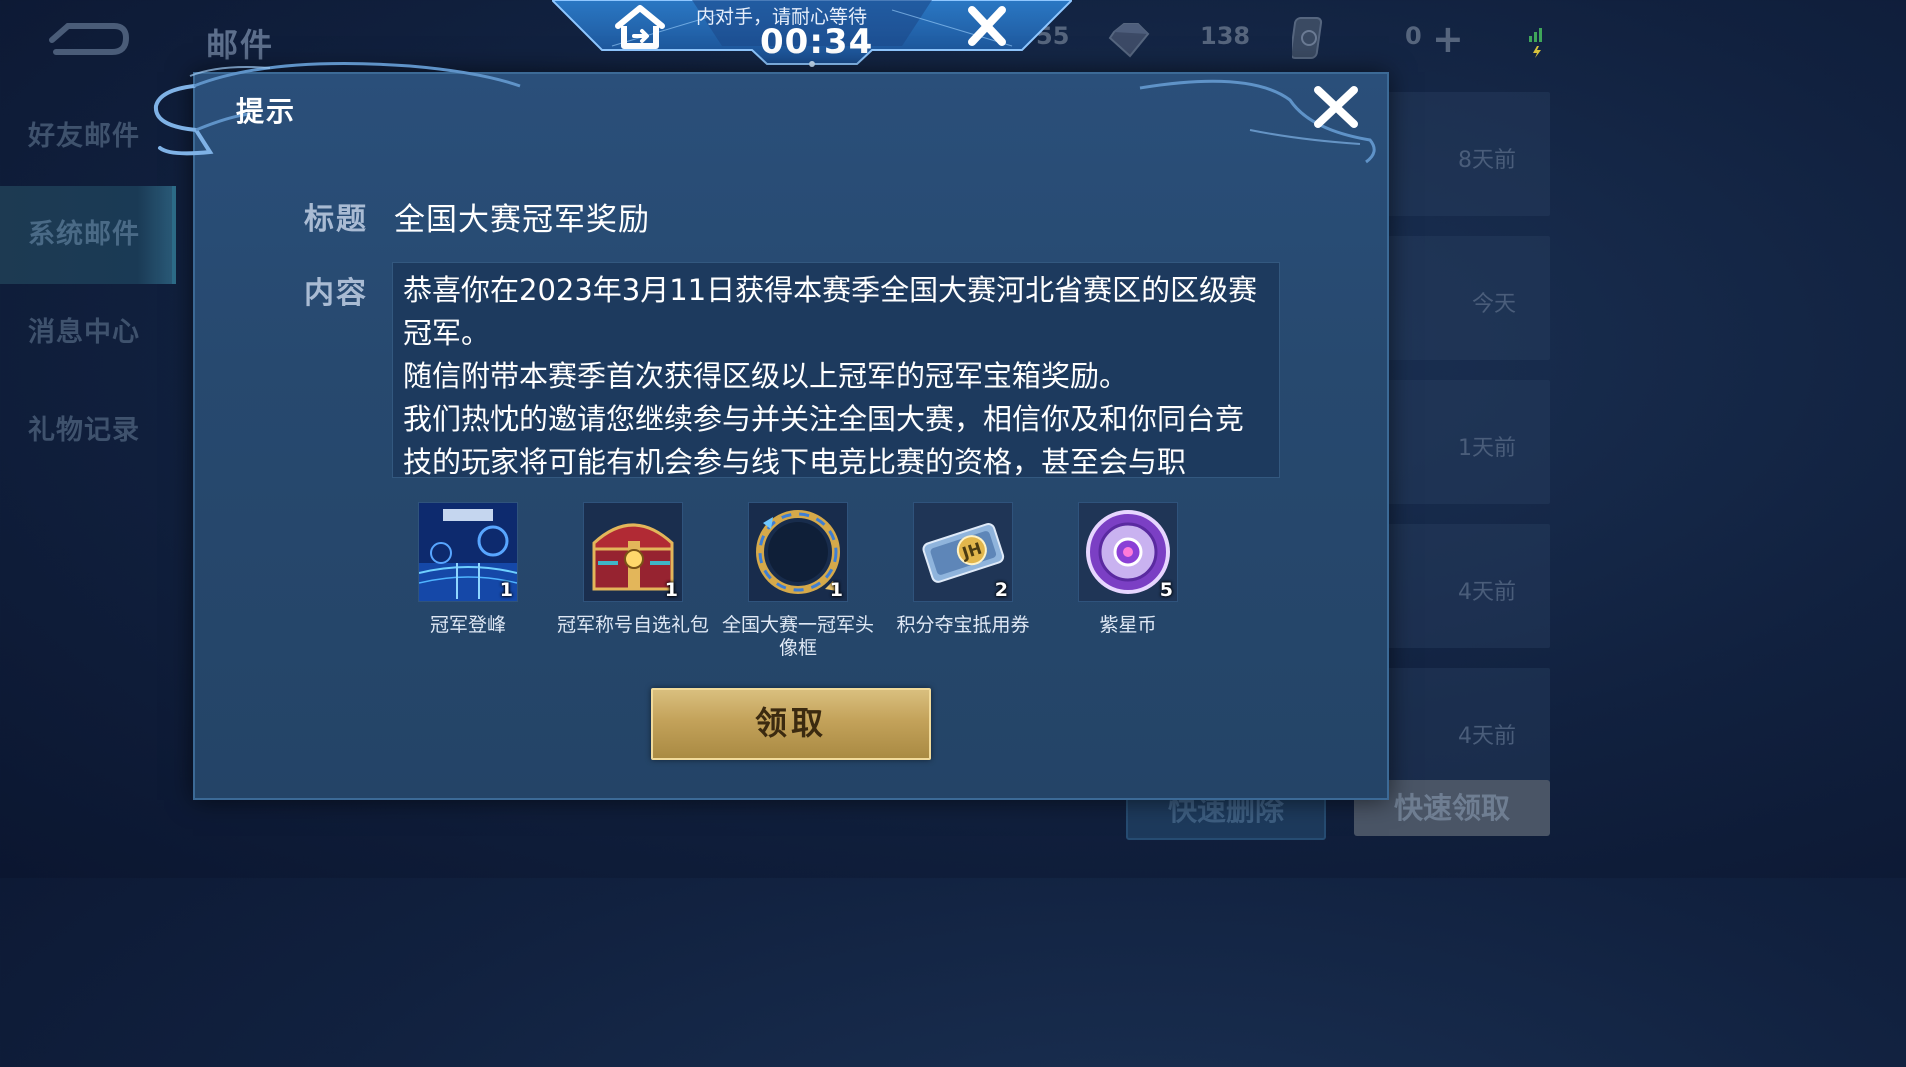 The image size is (1906, 1067). I want to click on mail-time: 8天前, so click(1487, 160).